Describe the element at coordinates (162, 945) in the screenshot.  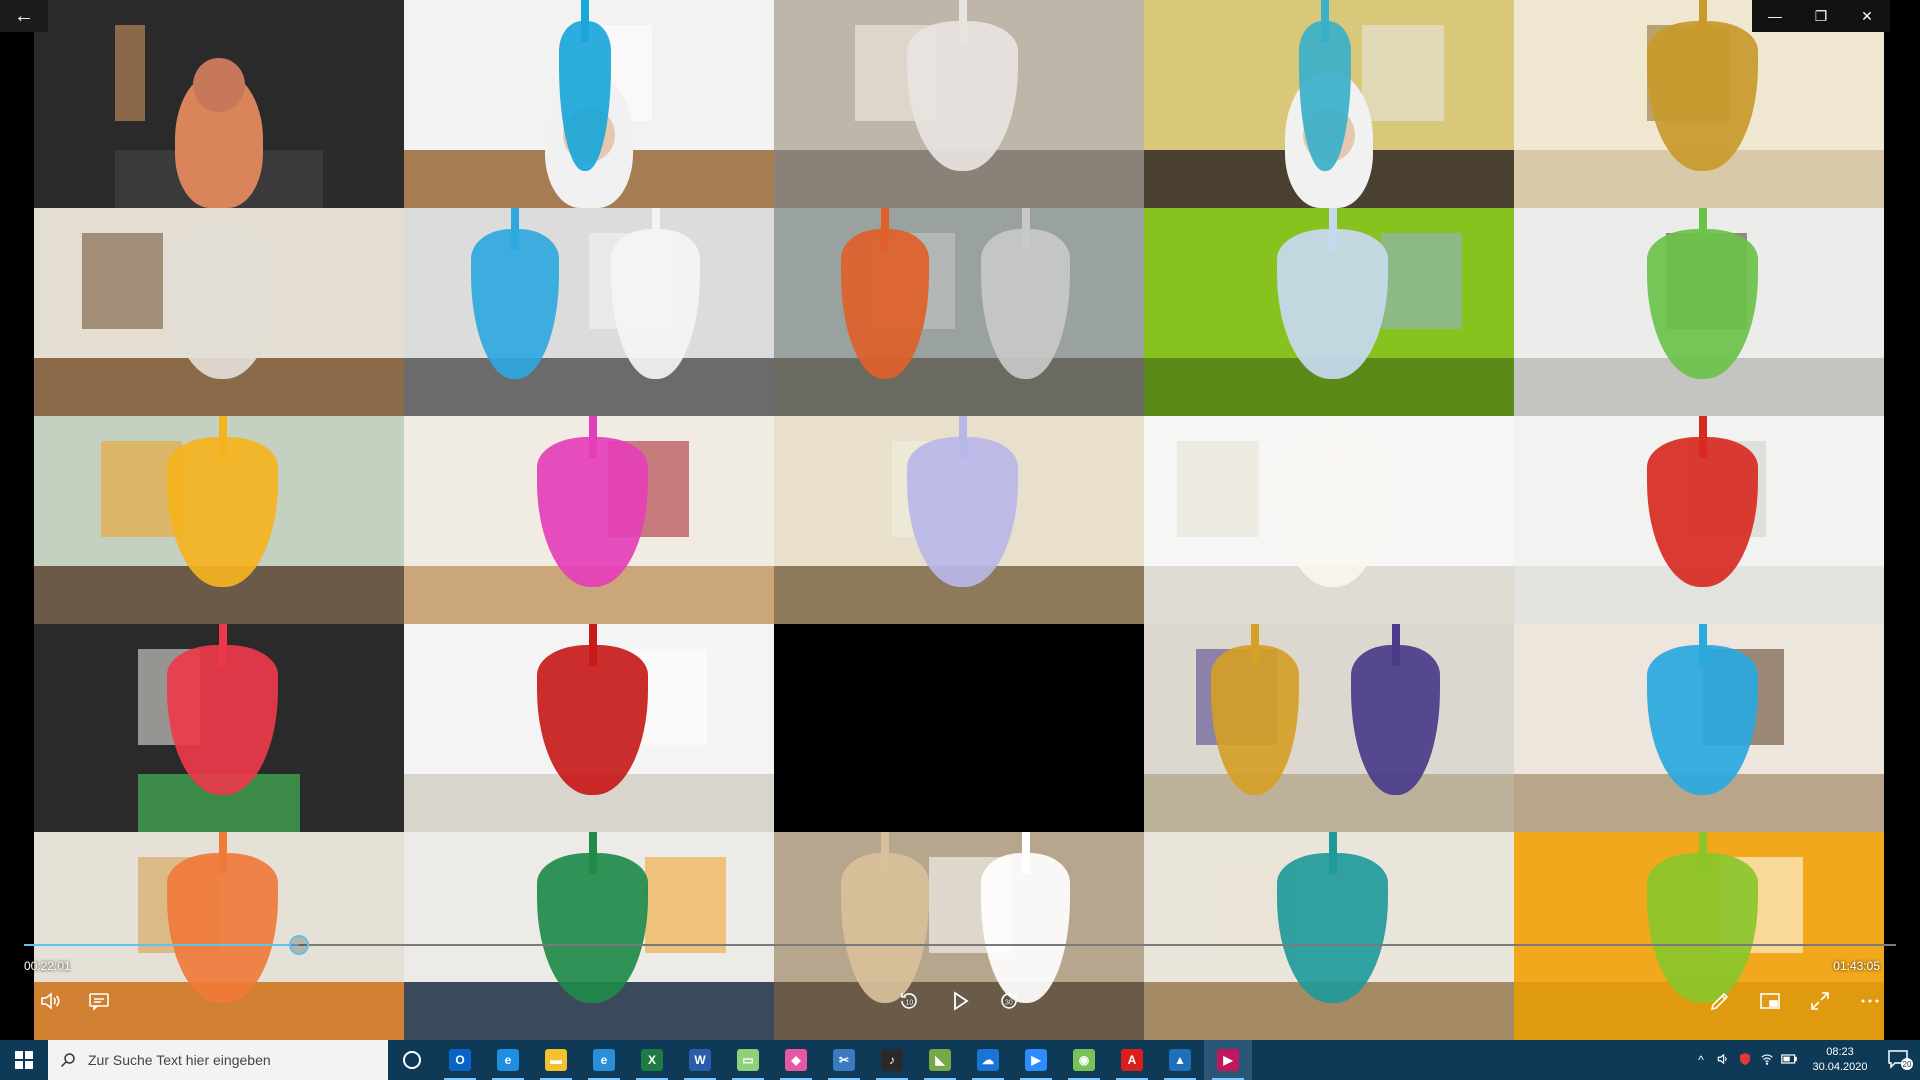
I see `seek-progress` at that location.